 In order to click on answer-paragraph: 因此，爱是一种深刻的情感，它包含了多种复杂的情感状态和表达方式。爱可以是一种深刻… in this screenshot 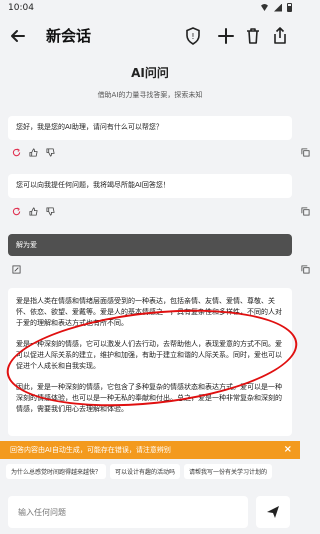, I will do `click(149, 398)`.